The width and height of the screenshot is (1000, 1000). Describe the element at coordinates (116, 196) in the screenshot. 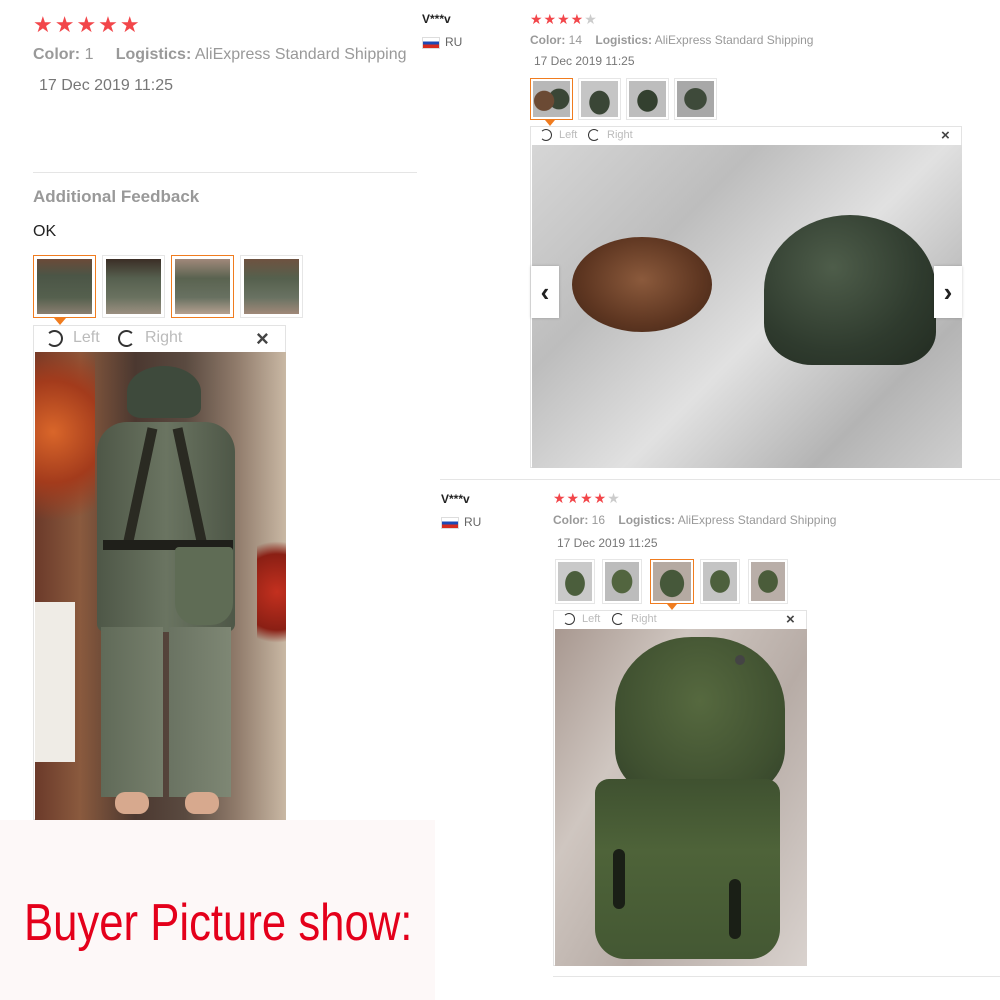

I see `additional-feedback-heading: Additional Feedback` at that location.